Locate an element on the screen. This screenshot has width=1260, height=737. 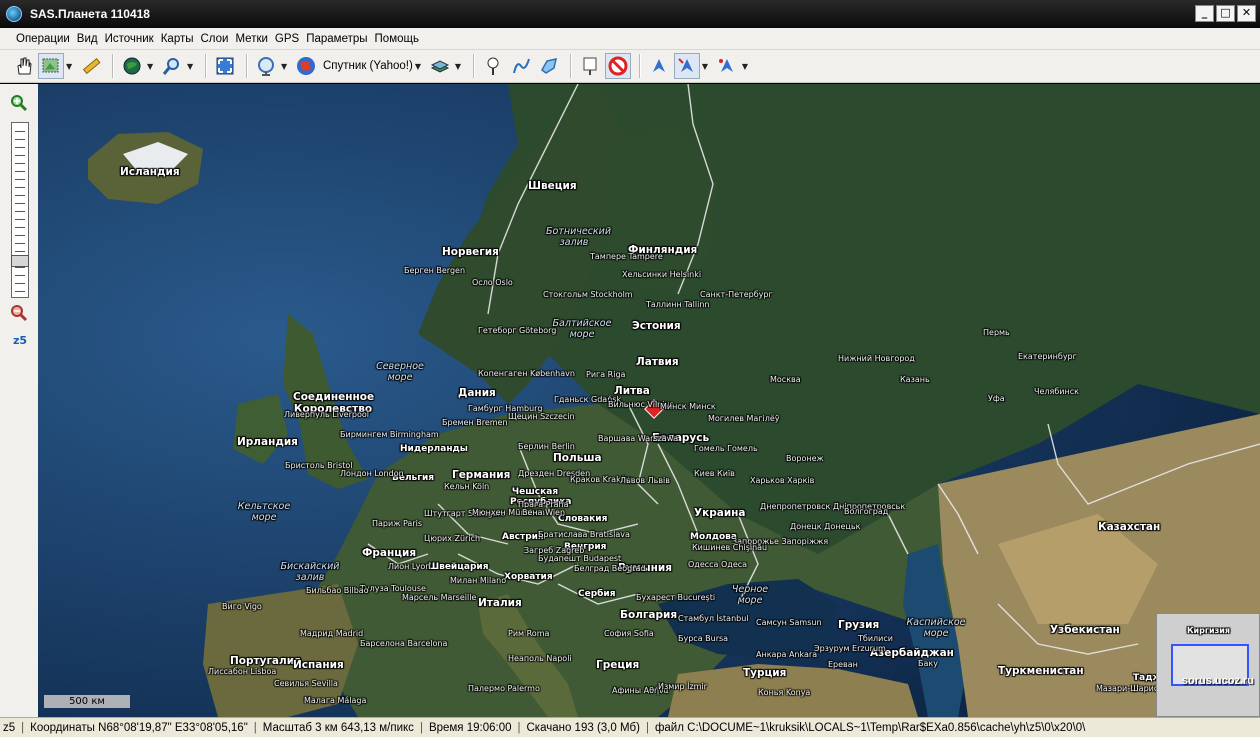
city-label: София Sofia is located at coordinates (629, 633).